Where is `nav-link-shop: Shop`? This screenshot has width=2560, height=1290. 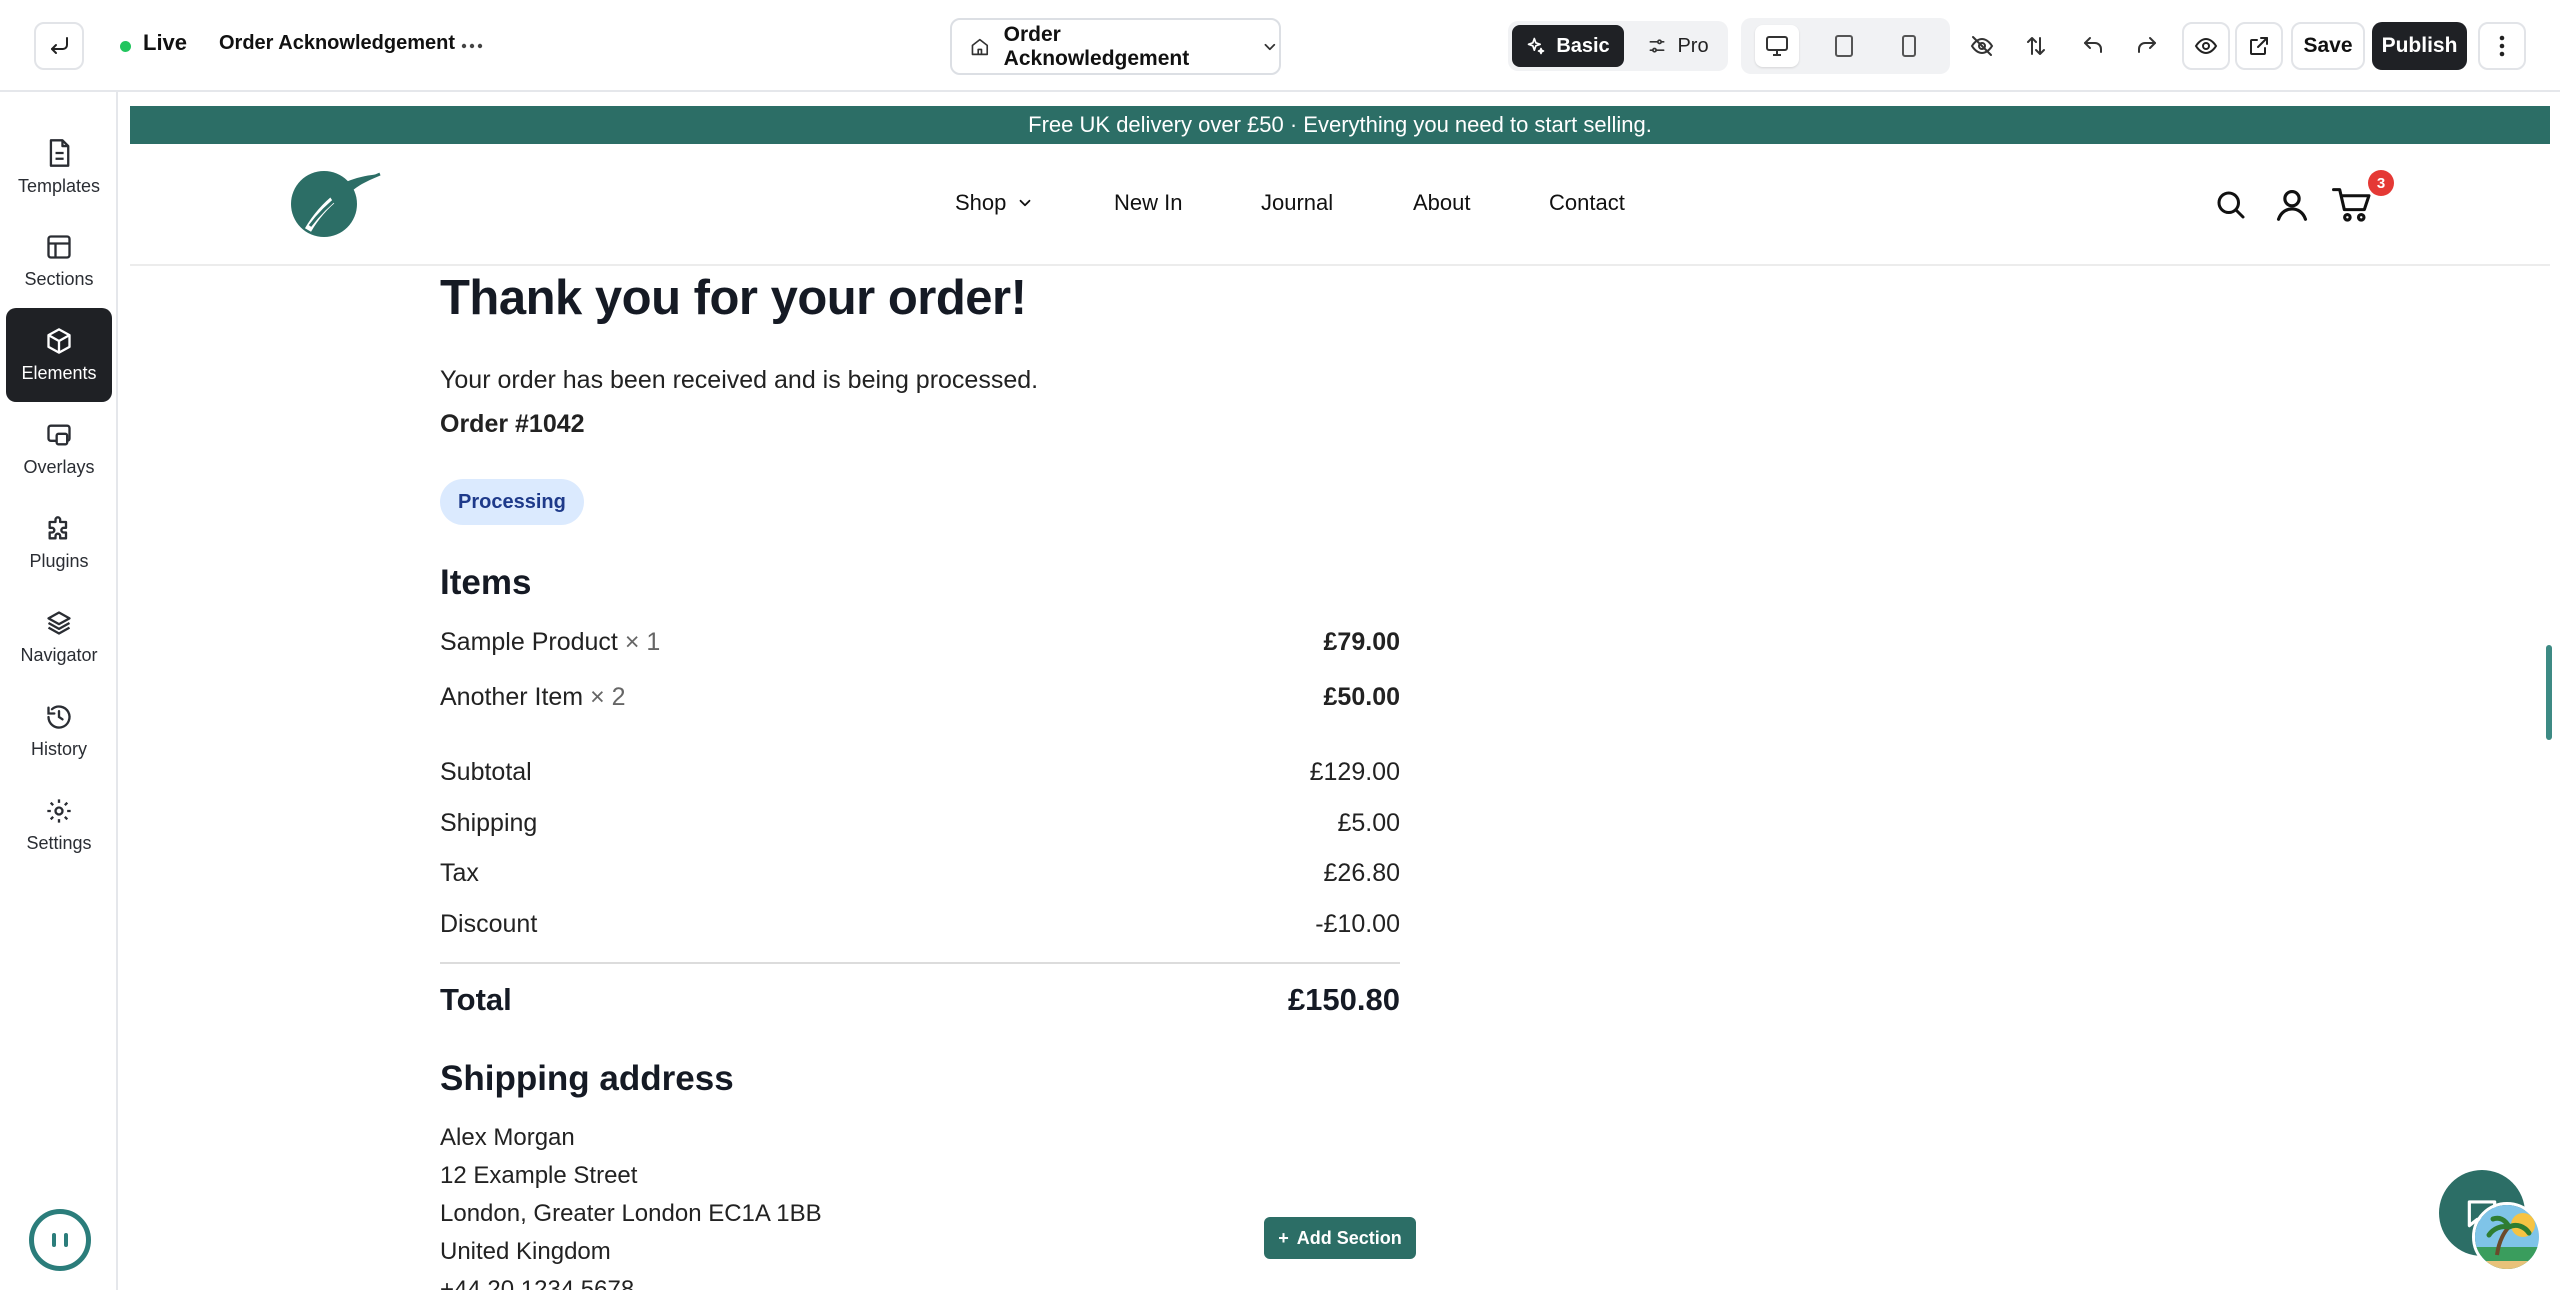 nav-link-shop: Shop is located at coordinates (994, 203).